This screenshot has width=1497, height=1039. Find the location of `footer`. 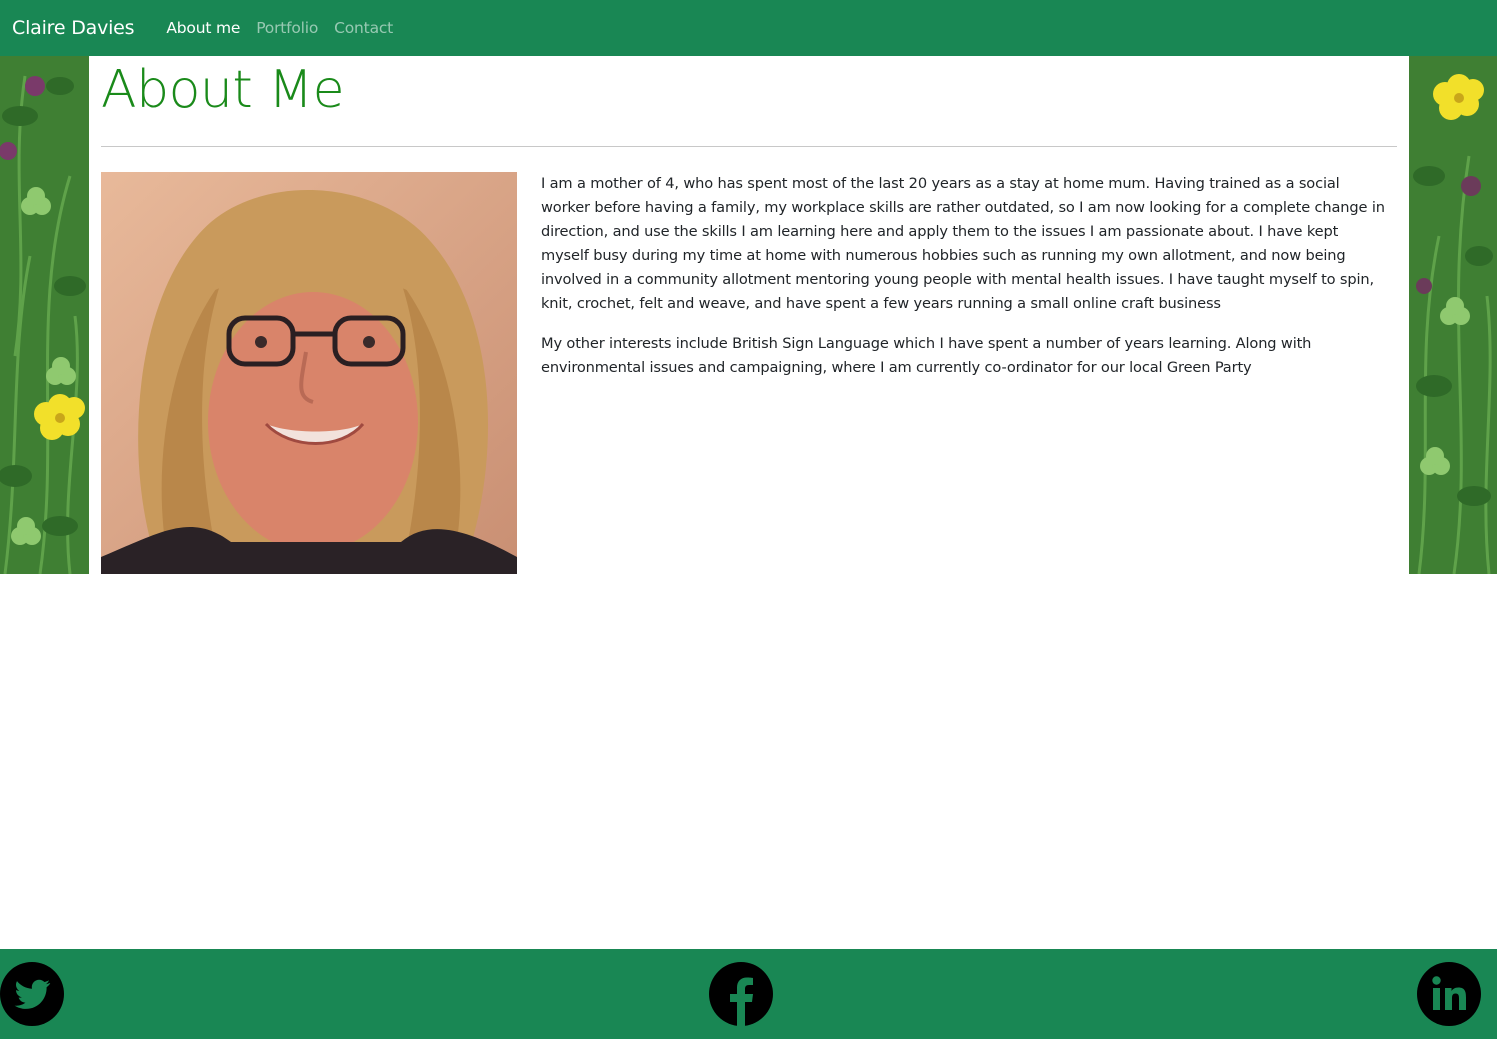

footer is located at coordinates (748, 994).